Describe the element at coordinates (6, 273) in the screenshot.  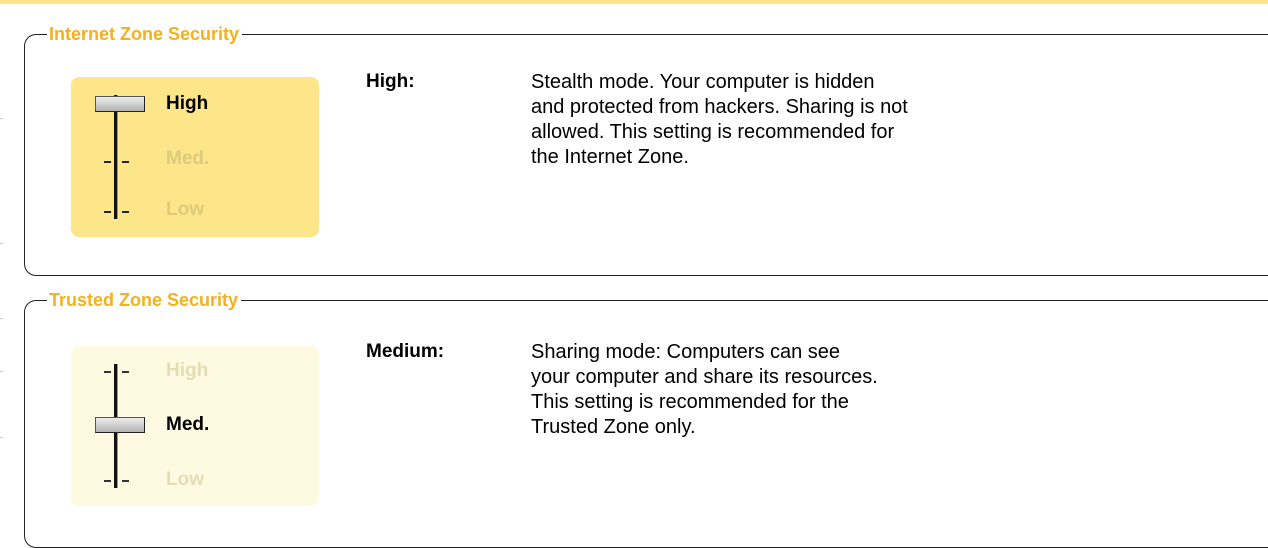
I see `left-edge-marks` at that location.